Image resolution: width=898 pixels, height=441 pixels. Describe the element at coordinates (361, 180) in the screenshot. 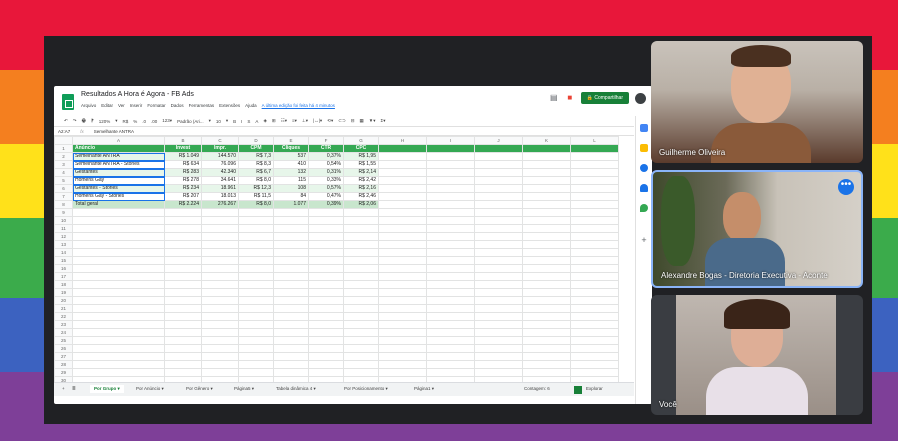

I see `cell: R$ 2,42` at that location.